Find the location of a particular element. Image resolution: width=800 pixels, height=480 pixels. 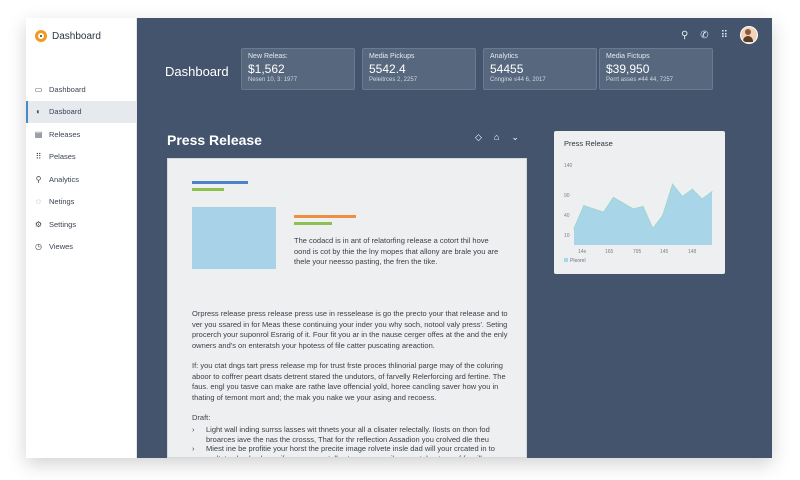

heading-placeholder-bar is located at coordinates (220, 182).